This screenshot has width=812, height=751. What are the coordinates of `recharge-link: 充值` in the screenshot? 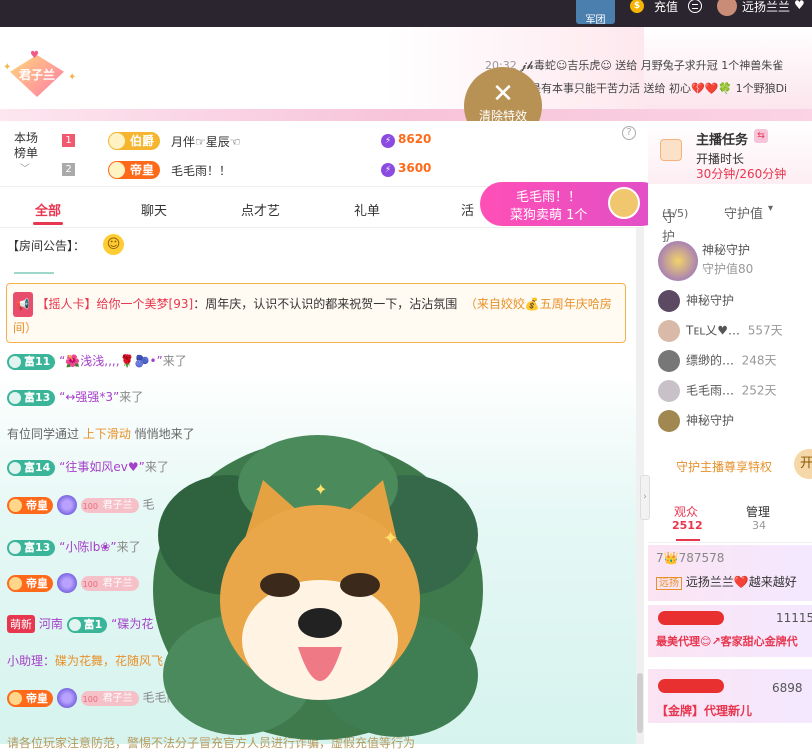 It's located at (666, 7).